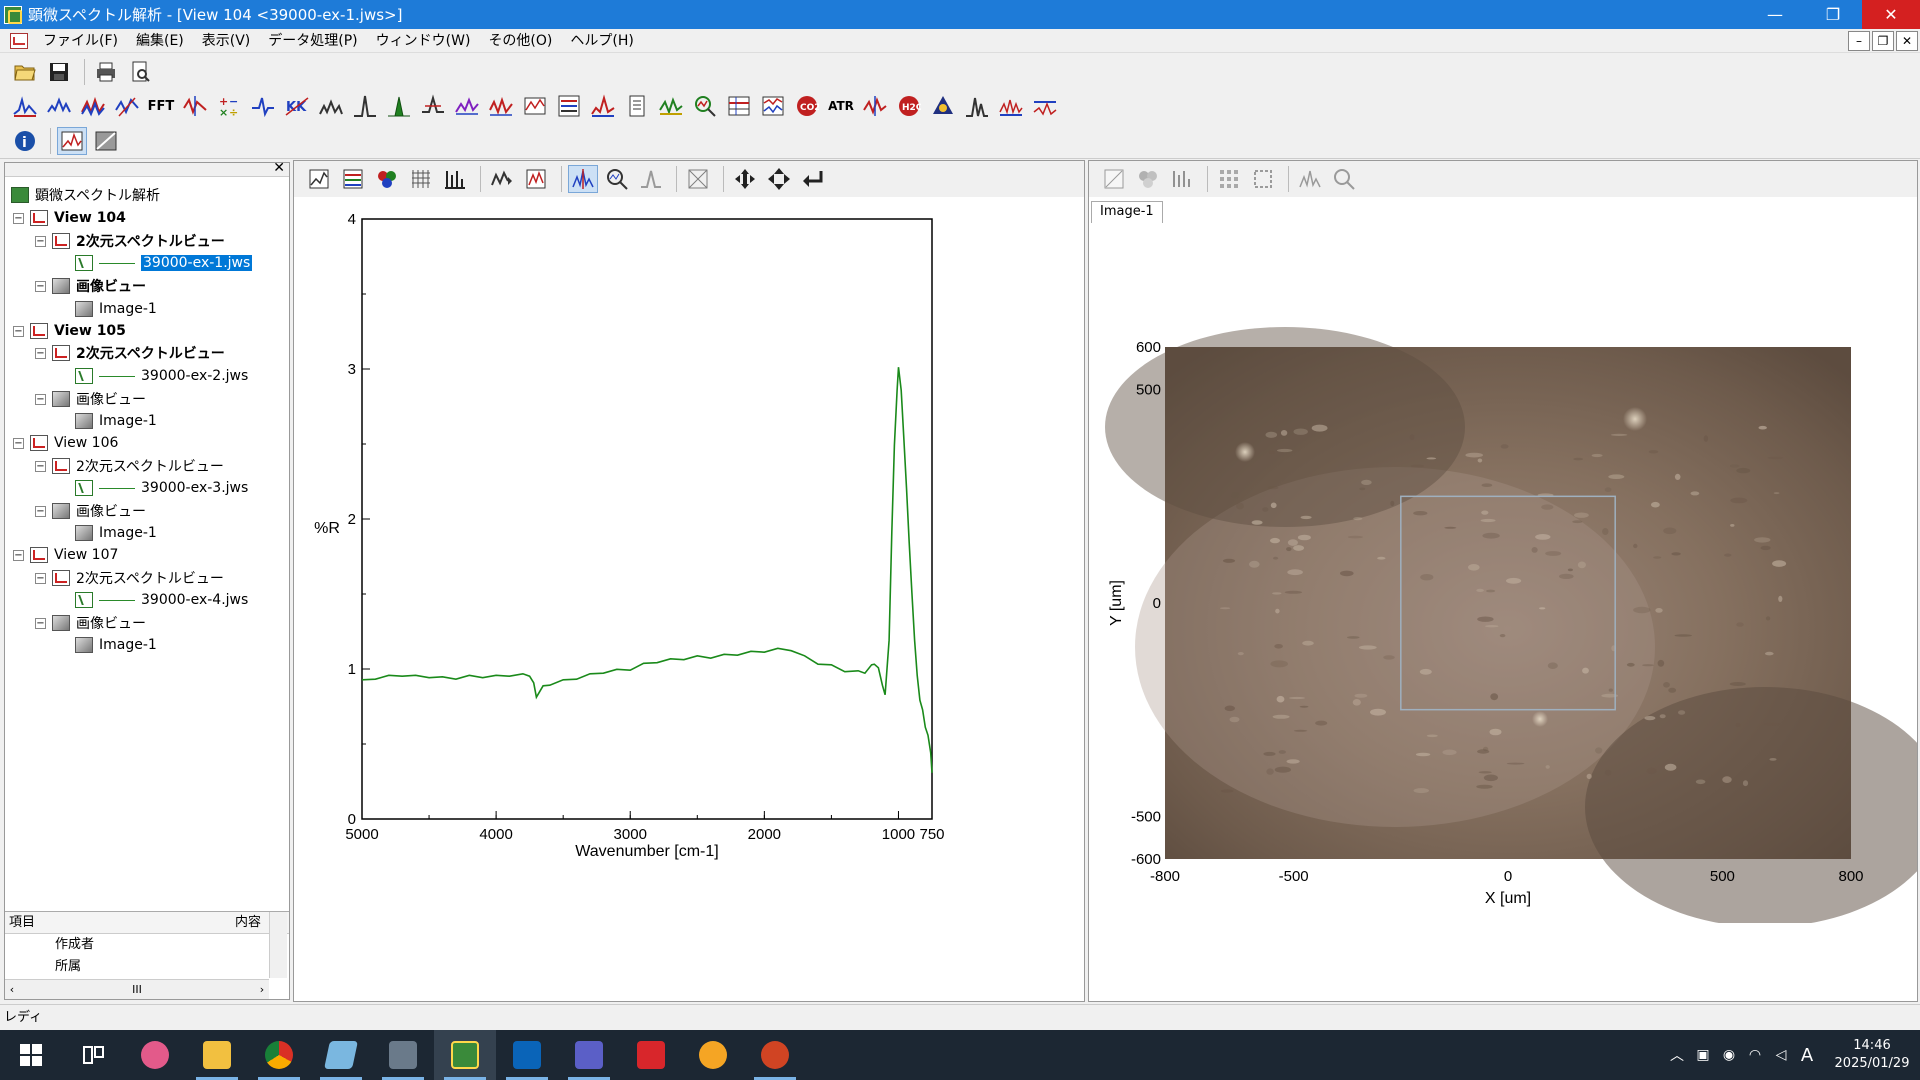 Image resolution: width=1920 pixels, height=1080 pixels. What do you see at coordinates (140, 72) in the screenshot?
I see `print-preview-icon` at bounding box center [140, 72].